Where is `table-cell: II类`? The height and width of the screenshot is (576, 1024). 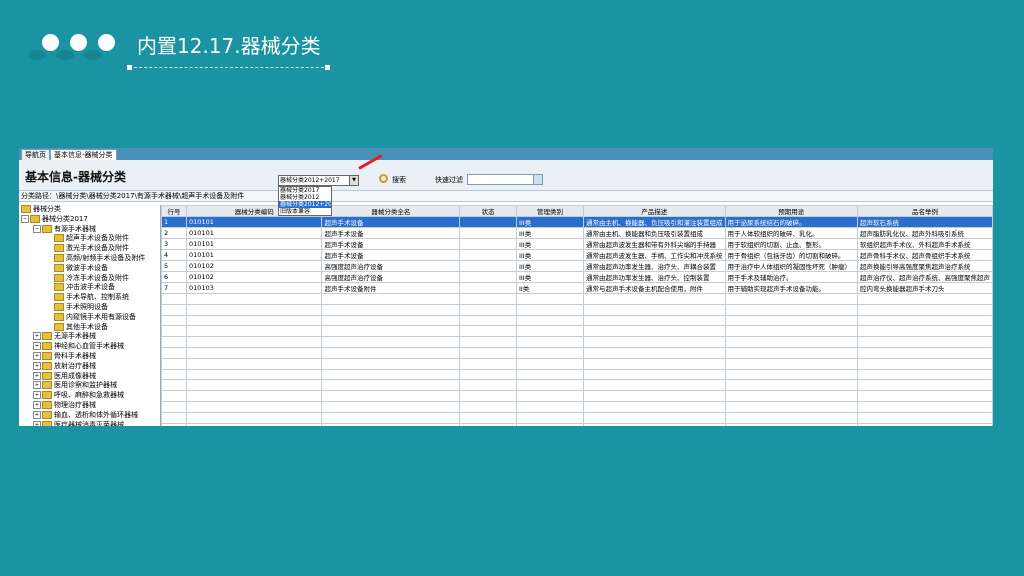 table-cell: II类 is located at coordinates (550, 288).